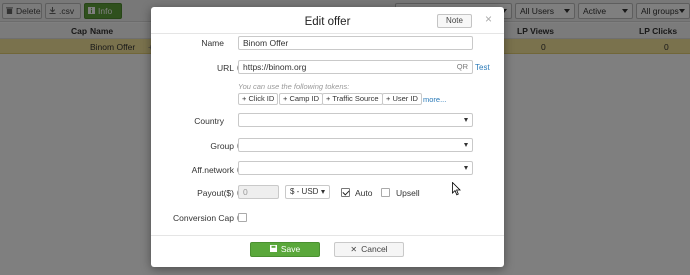 The width and height of the screenshot is (690, 275). I want to click on name-label: Name, so click(212, 43).